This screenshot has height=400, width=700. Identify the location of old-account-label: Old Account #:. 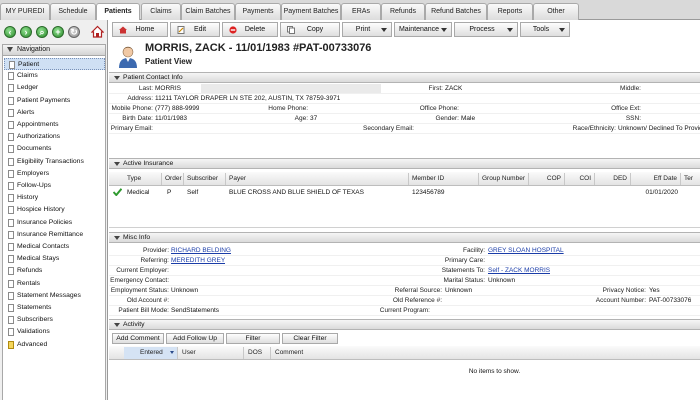
(147, 300).